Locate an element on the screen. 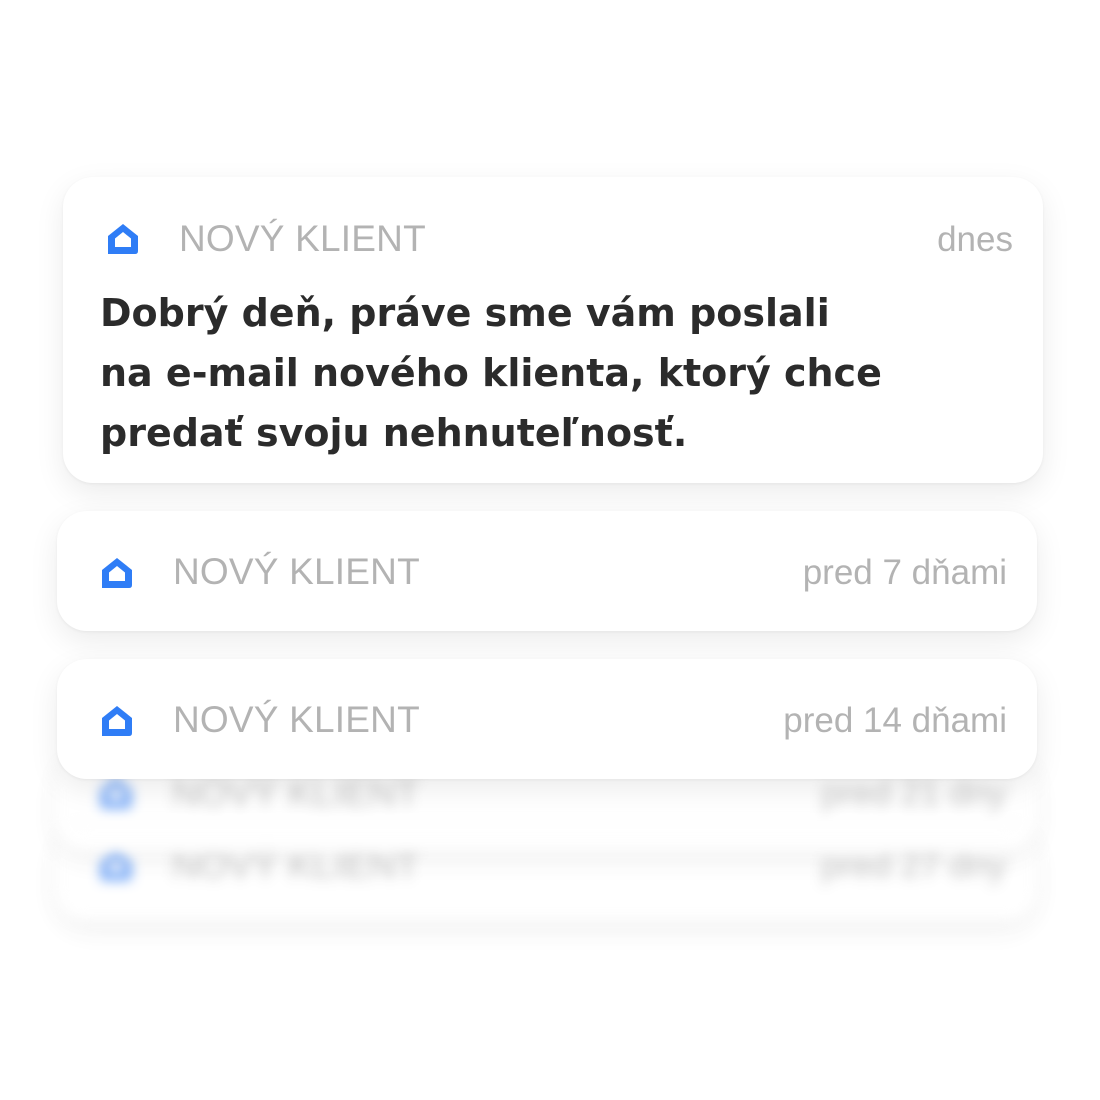 Image resolution: width=1100 pixels, height=1100 pixels. notification-time: pred 27 dny is located at coordinates (913, 865).